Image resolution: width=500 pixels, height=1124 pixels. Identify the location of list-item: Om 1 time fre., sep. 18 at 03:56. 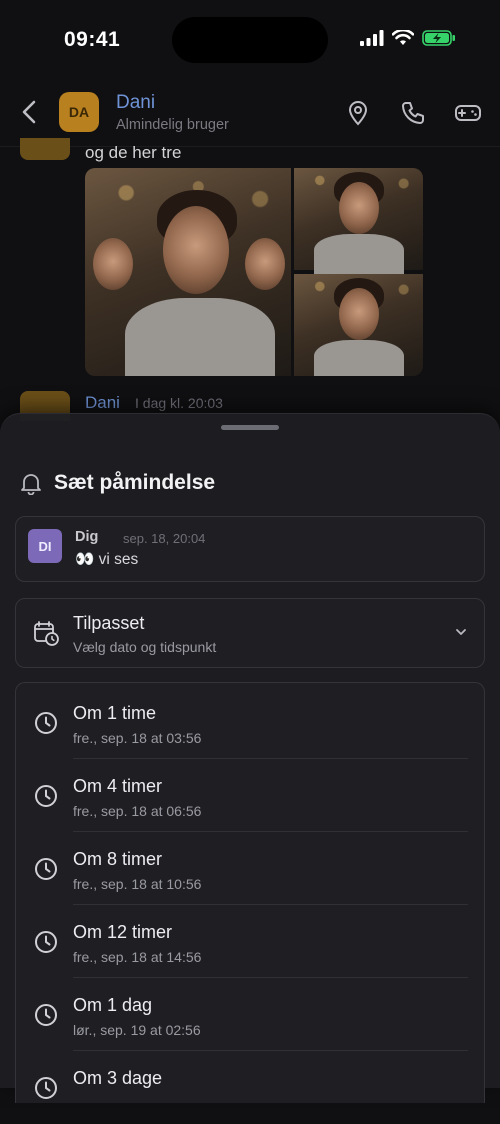
(250, 722).